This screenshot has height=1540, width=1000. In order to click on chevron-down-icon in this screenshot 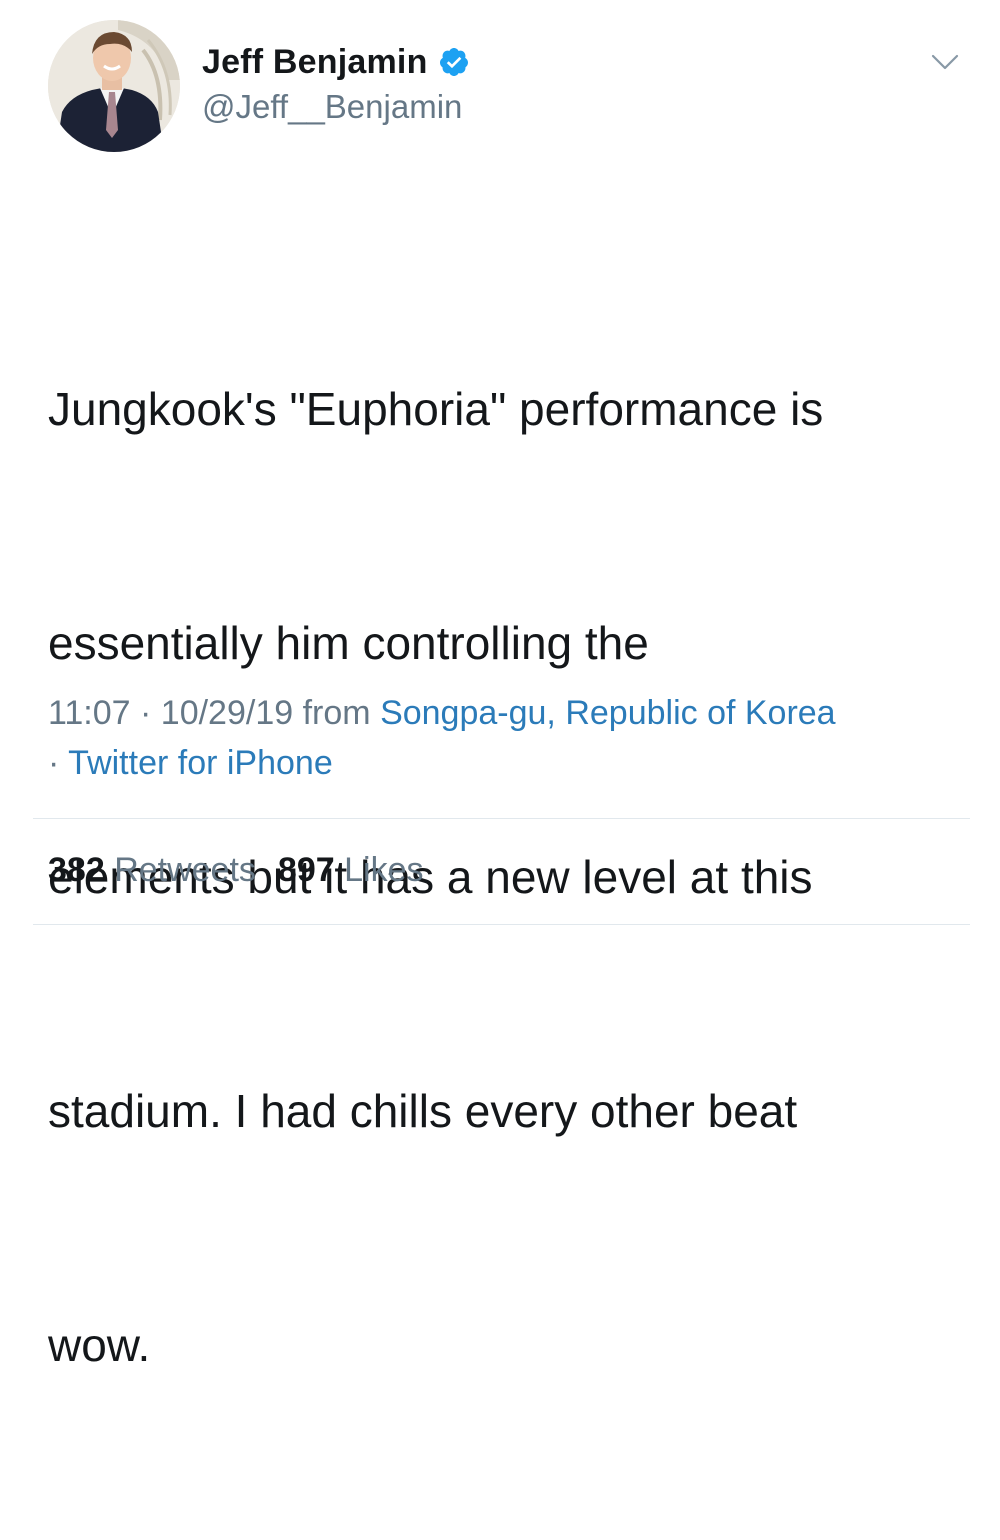, I will do `click(945, 62)`.